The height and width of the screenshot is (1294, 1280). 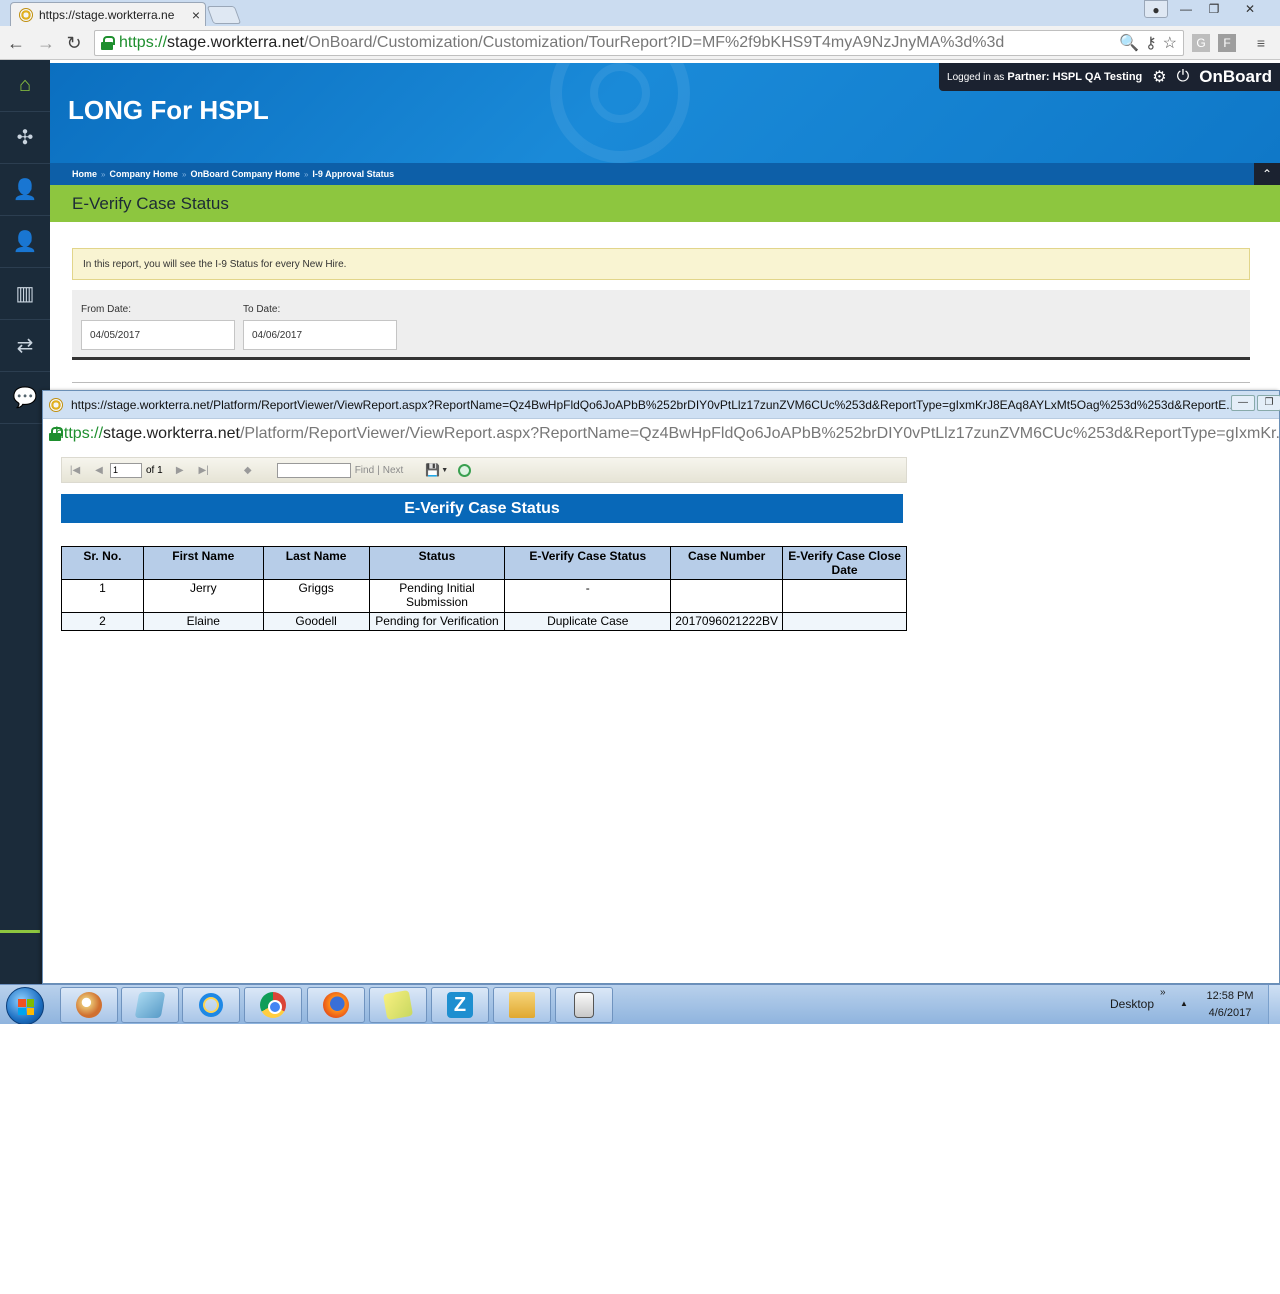 What do you see at coordinates (484, 470) in the screenshot?
I see `report-viewer-toolbar: |◀ ◀ 1 of 1 ▶ ▶| ◆ Find | Next 💾 ▼` at bounding box center [484, 470].